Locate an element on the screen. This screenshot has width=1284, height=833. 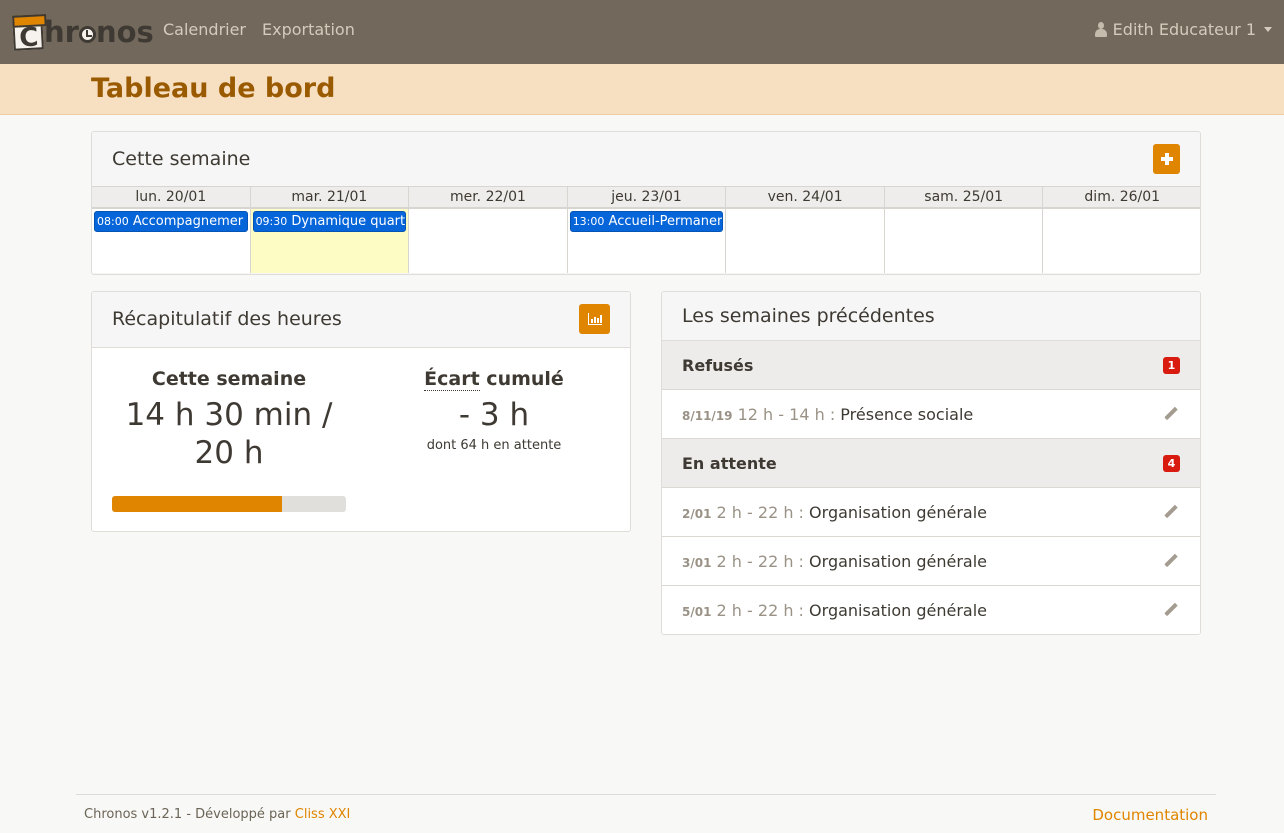
previous-weeks-header: Les semaines précédentes is located at coordinates (931, 316).